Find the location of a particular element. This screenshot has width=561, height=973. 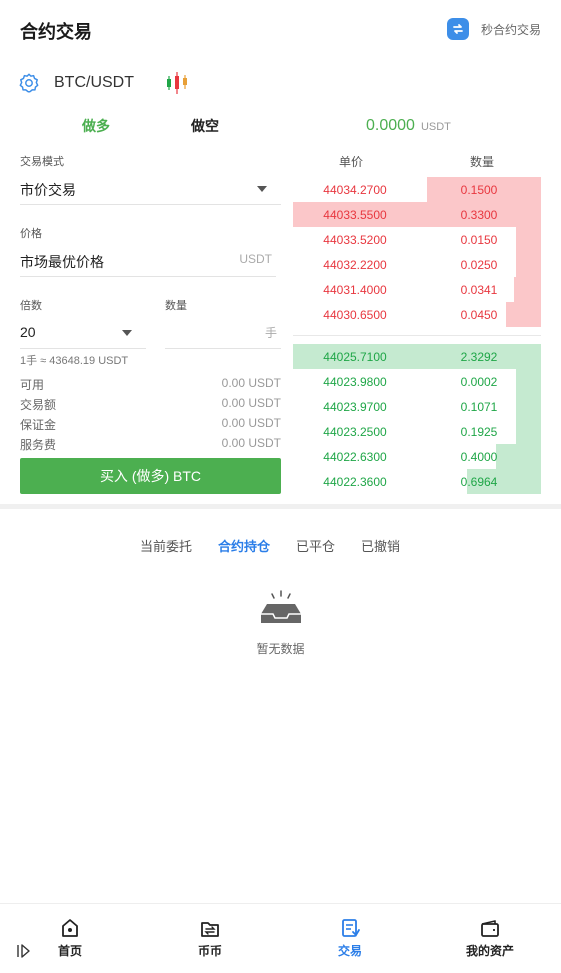

tab-positions: 合约持仓 is located at coordinates (244, 545).